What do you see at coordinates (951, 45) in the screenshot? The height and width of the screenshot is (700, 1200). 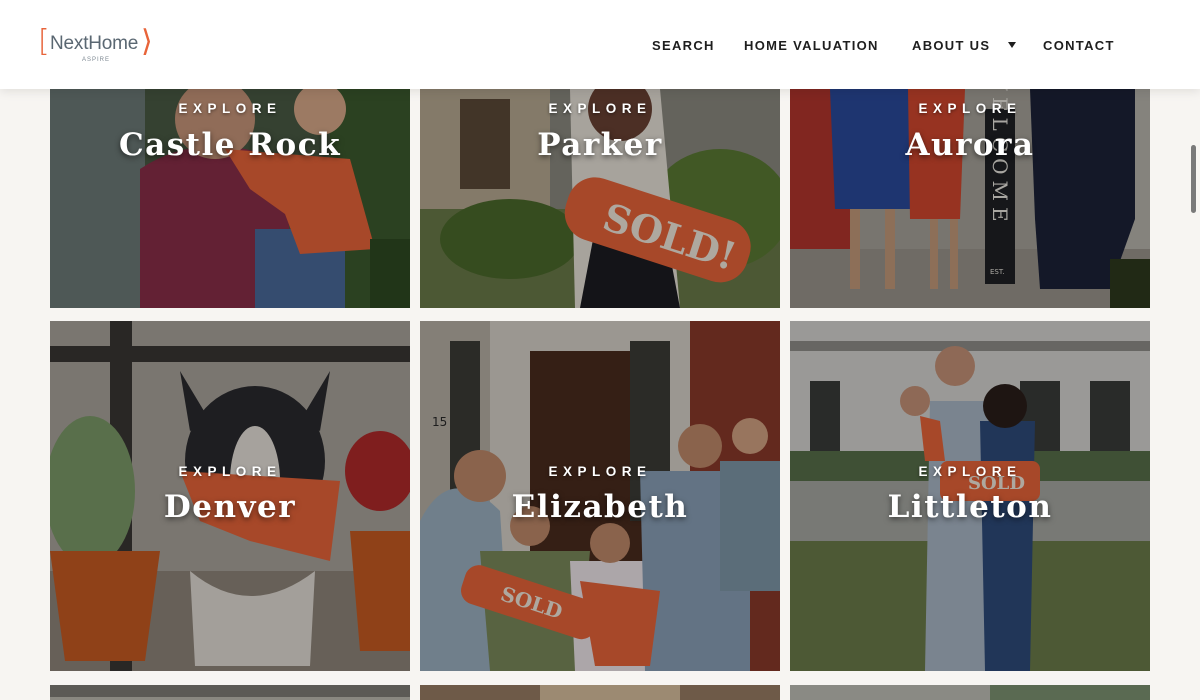 I see `nav-about-us: ABOUT US` at bounding box center [951, 45].